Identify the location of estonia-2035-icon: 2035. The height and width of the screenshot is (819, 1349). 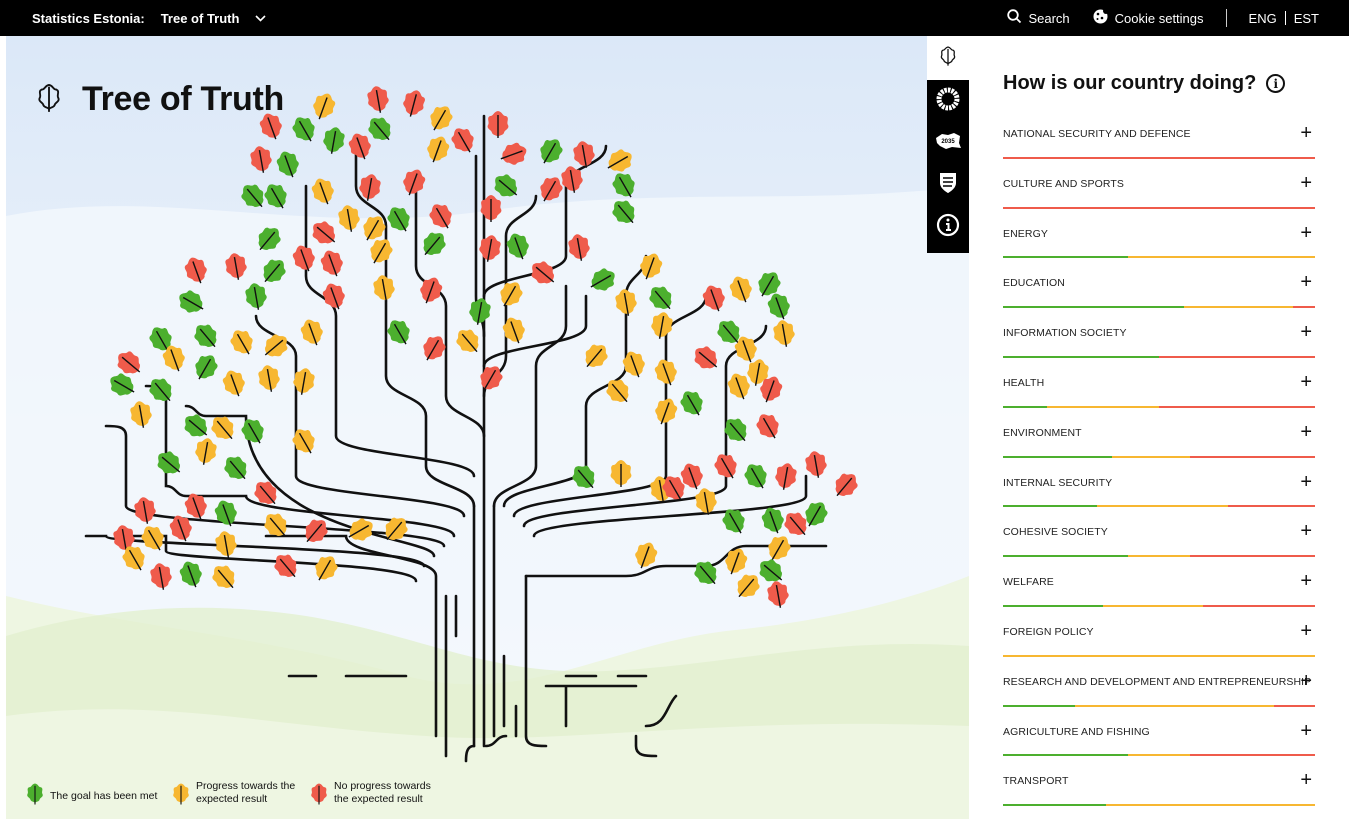
(948, 143).